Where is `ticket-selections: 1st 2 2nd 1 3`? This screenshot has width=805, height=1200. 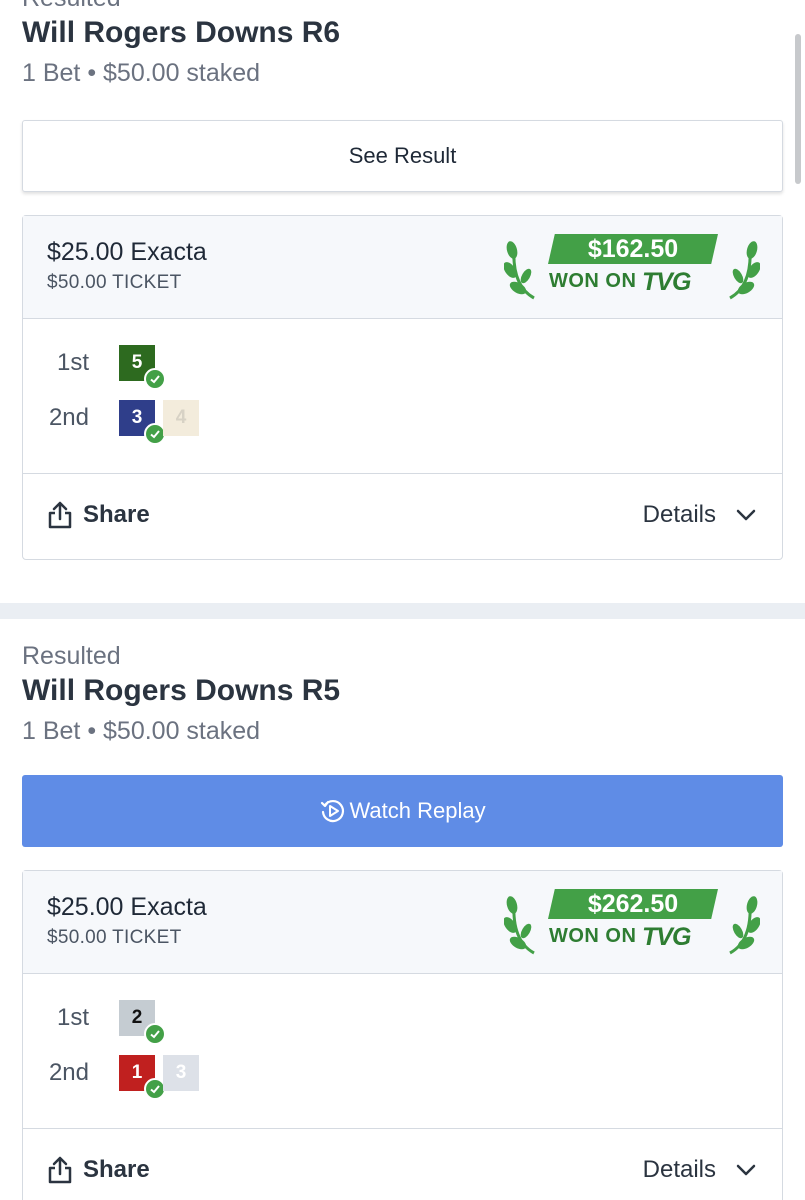 ticket-selections: 1st 2 2nd 1 3 is located at coordinates (402, 1051).